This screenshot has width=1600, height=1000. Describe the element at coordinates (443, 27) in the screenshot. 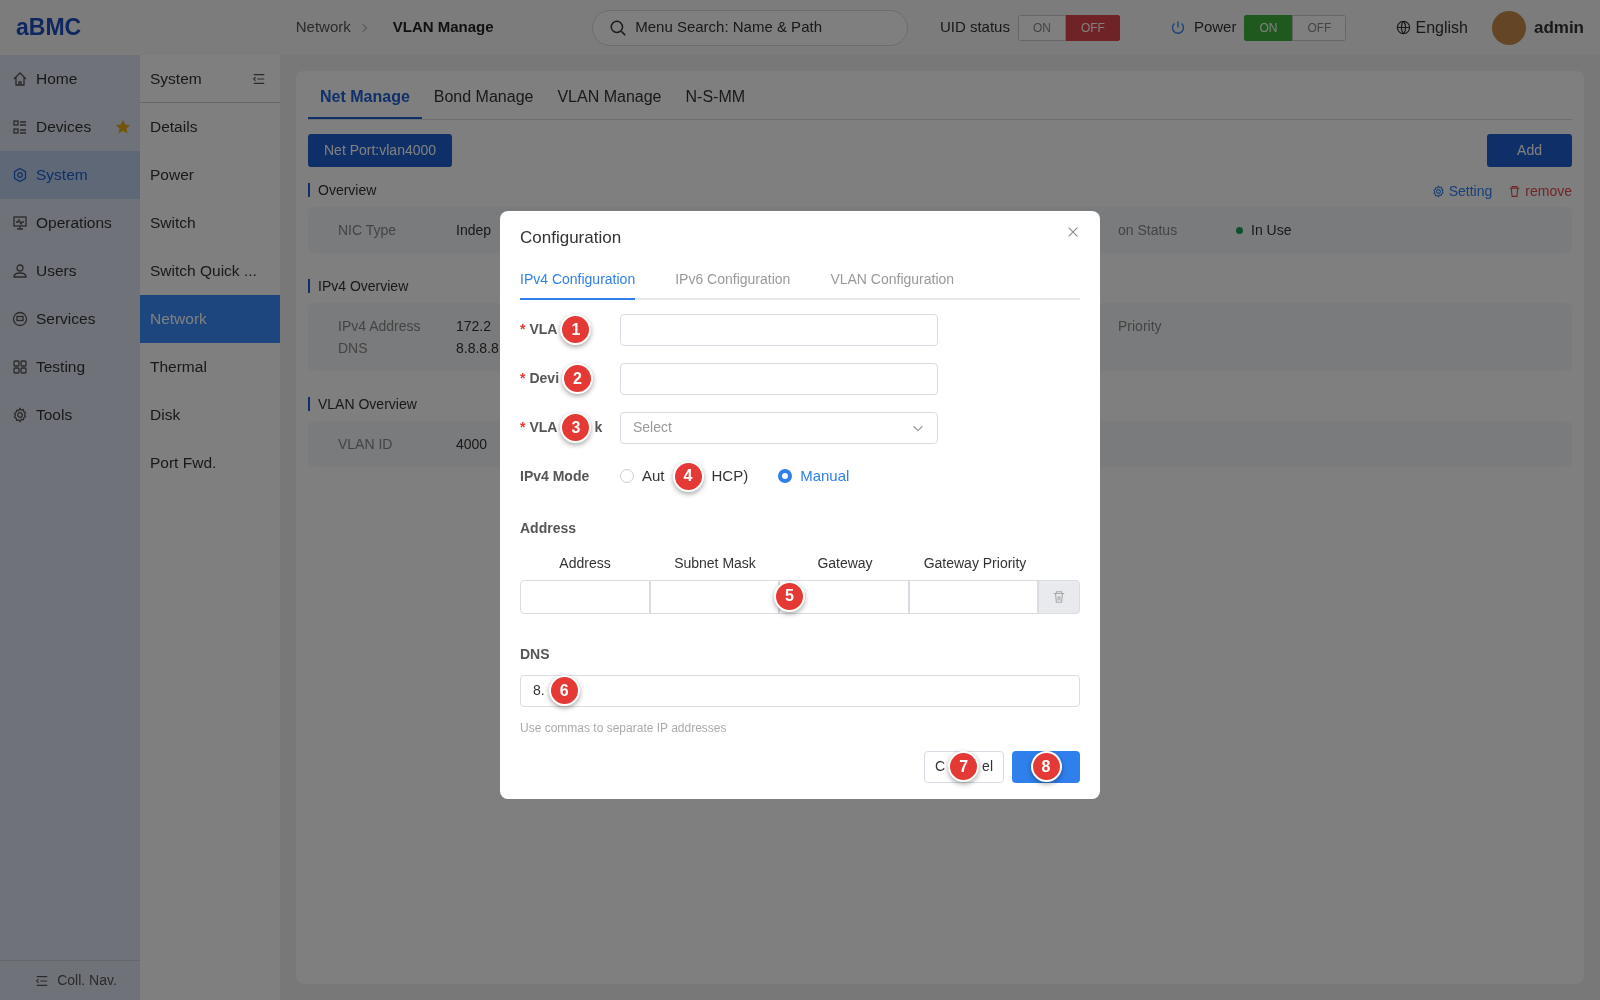

I see `breadcrumb-link: VLAN Manage` at that location.